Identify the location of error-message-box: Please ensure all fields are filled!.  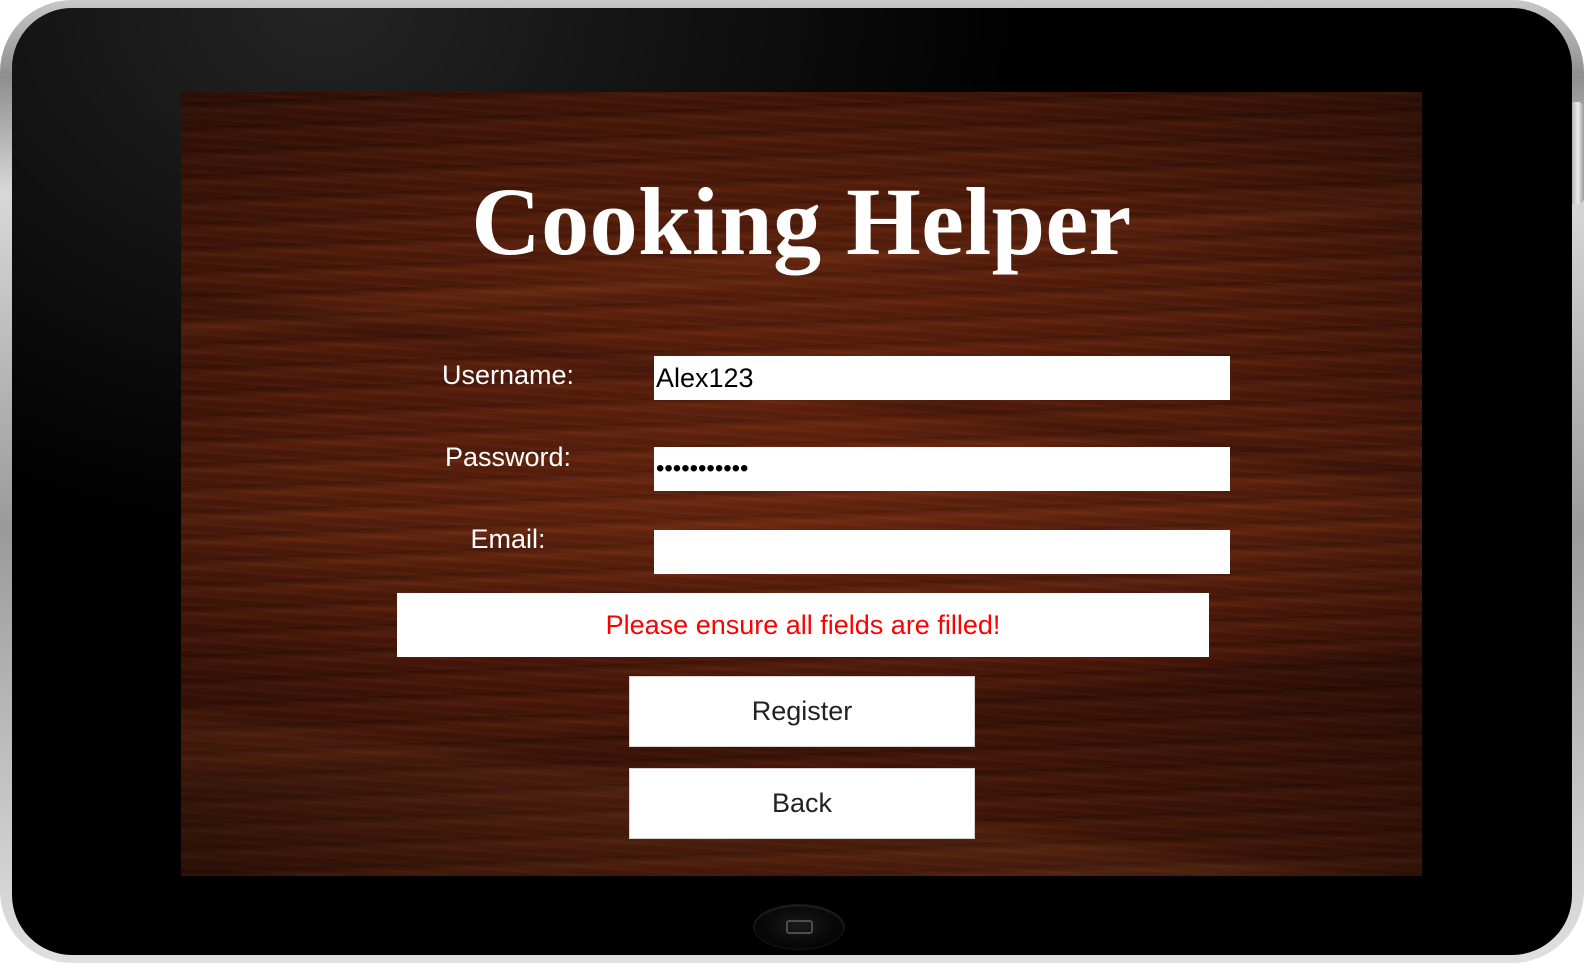
(803, 625).